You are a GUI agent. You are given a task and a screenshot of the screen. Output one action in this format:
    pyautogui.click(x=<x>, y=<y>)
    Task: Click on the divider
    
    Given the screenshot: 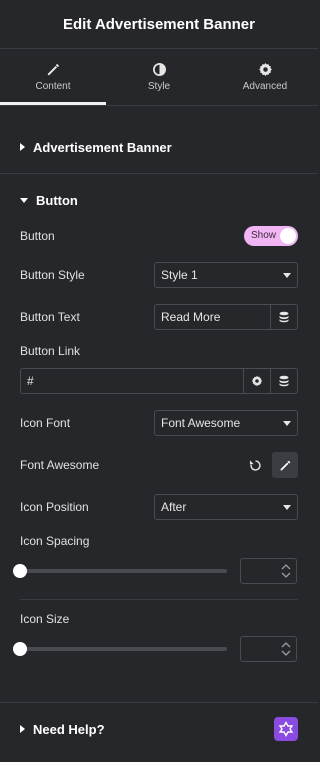 What is the action you would take?
    pyautogui.click(x=159, y=599)
    